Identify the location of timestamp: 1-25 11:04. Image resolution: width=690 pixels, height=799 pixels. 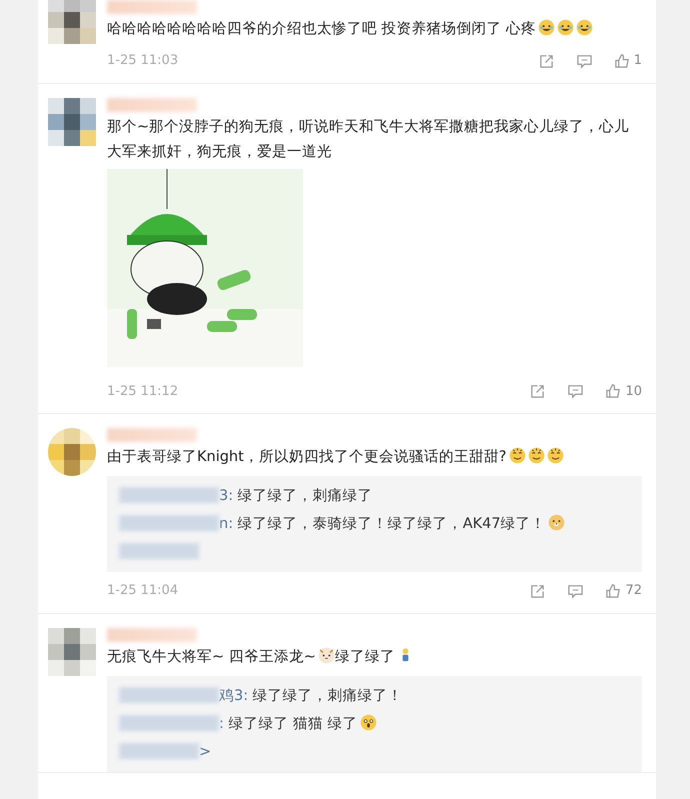
(142, 591).